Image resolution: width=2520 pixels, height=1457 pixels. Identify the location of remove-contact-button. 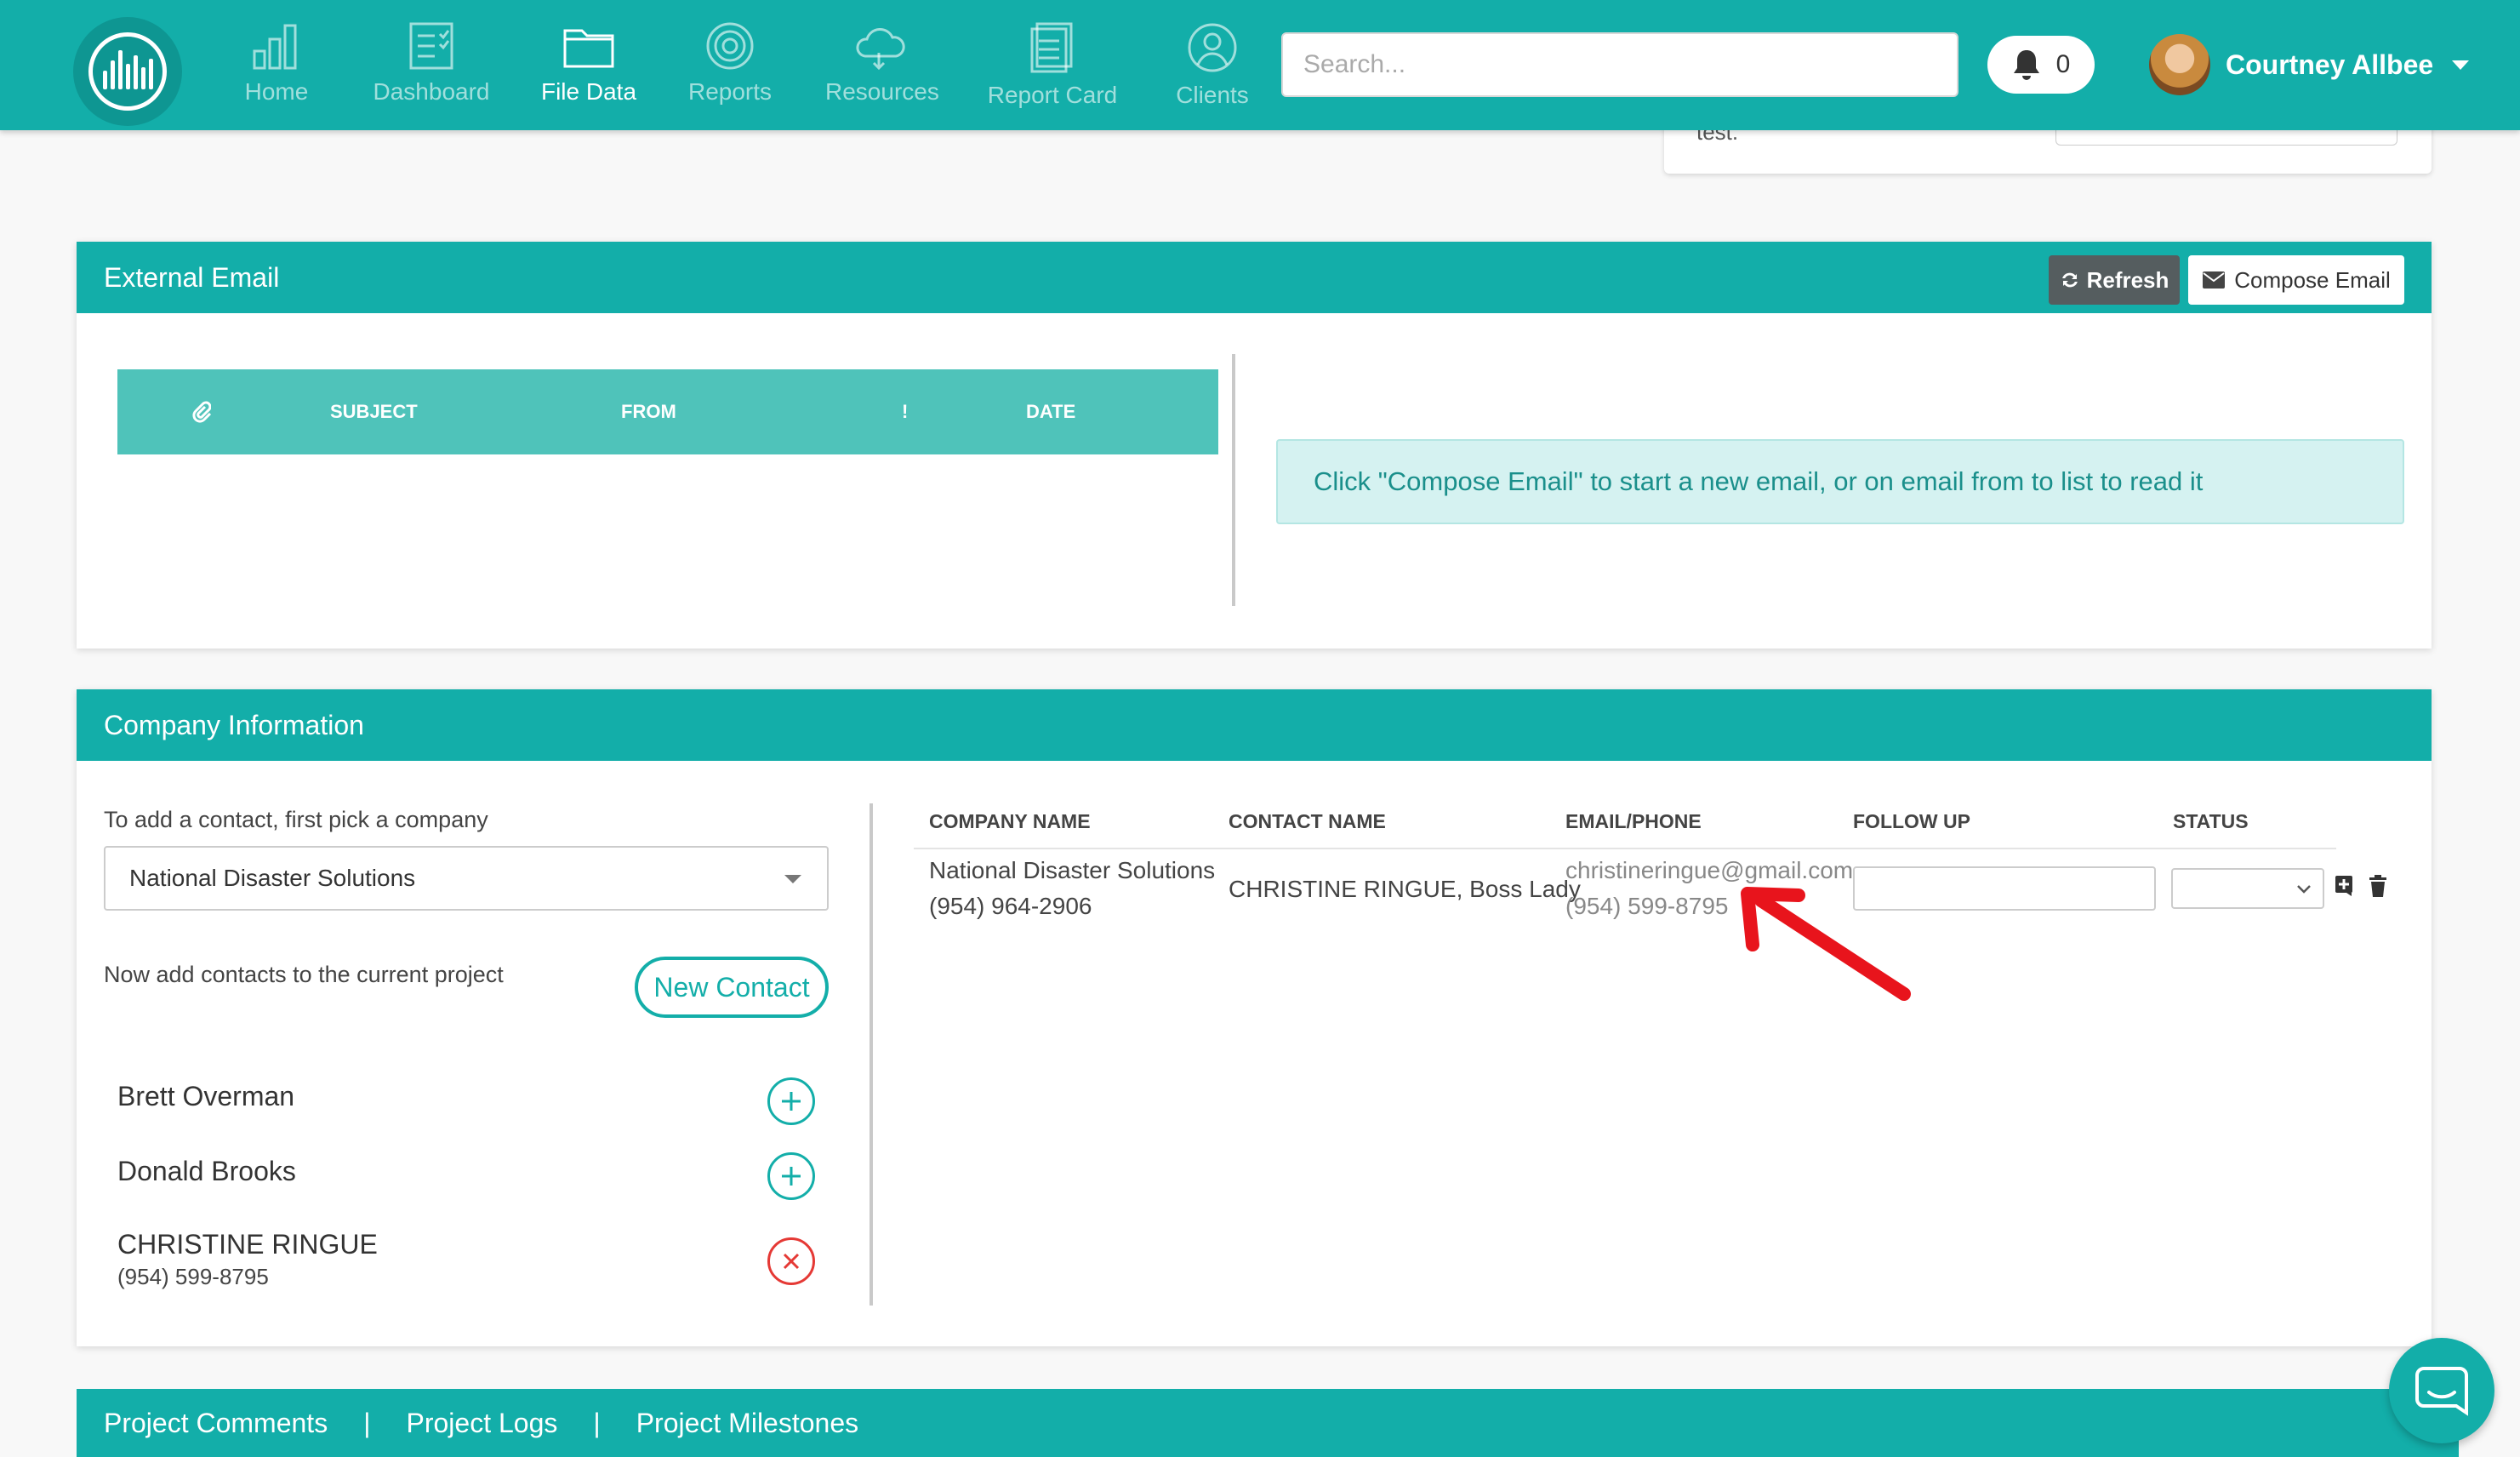
(791, 1261).